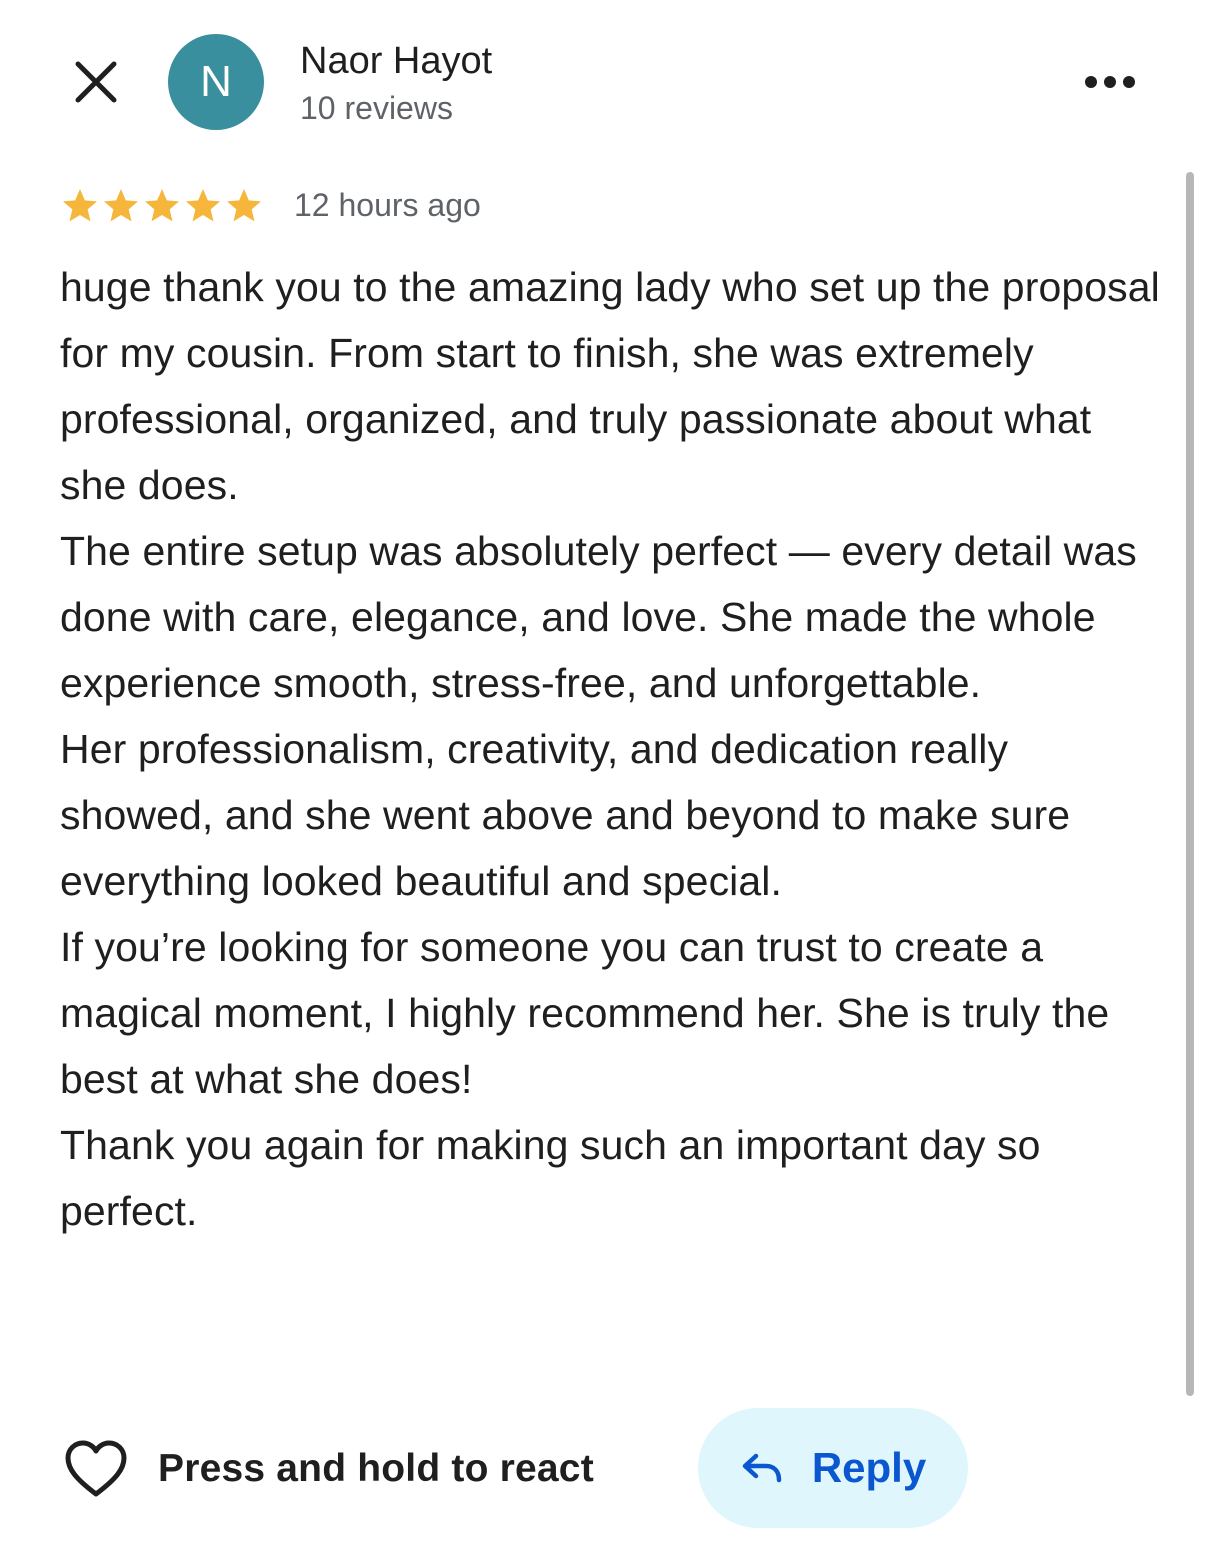 This screenshot has width=1206, height=1552. What do you see at coordinates (376, 108) in the screenshot?
I see `review-count: 10 reviews` at bounding box center [376, 108].